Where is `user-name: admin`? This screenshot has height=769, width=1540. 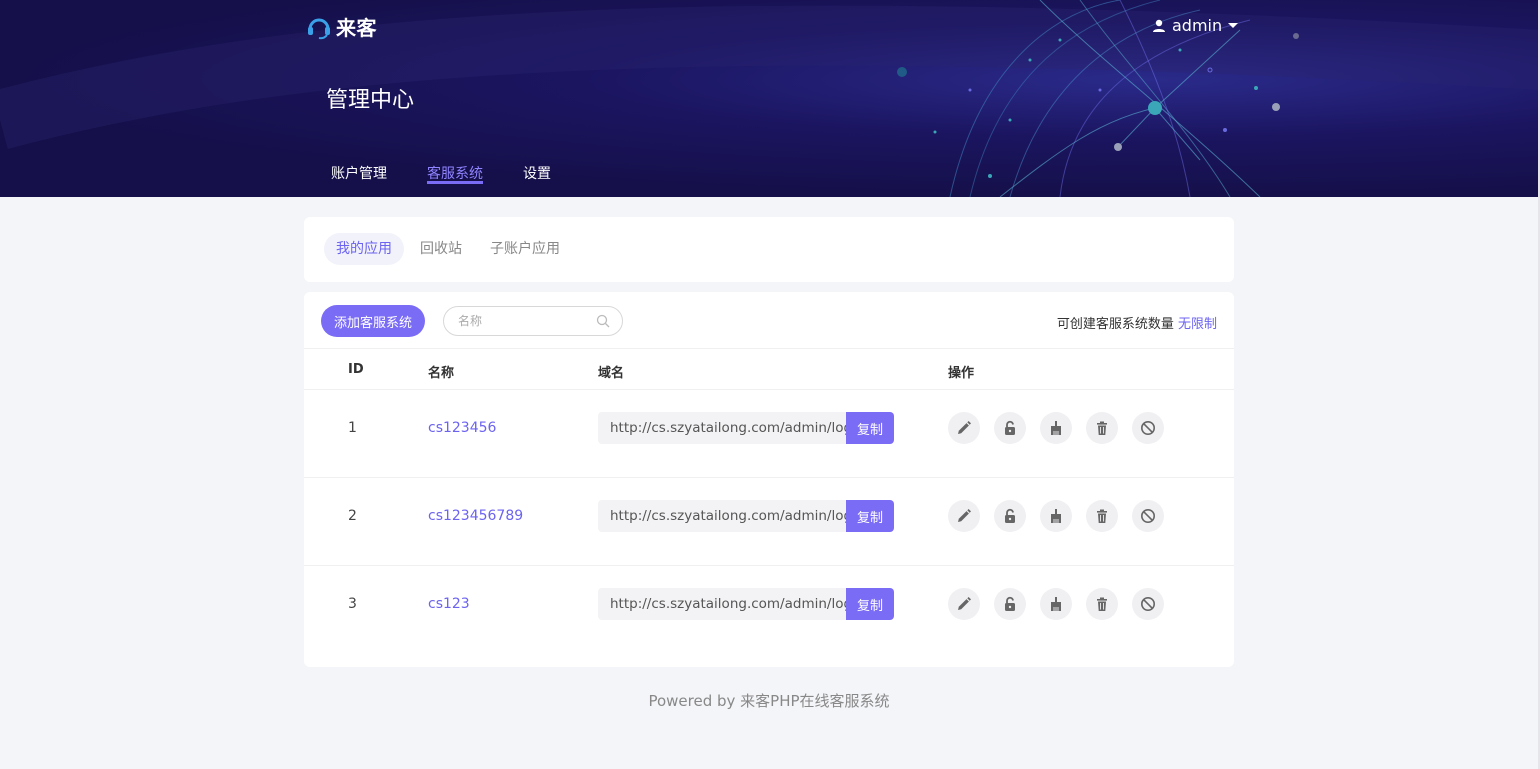 user-name: admin is located at coordinates (1197, 25).